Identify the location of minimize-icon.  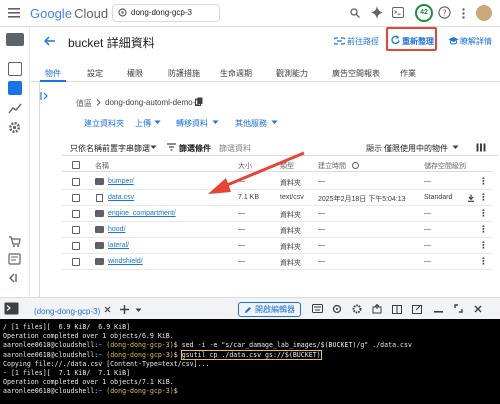
(438, 312).